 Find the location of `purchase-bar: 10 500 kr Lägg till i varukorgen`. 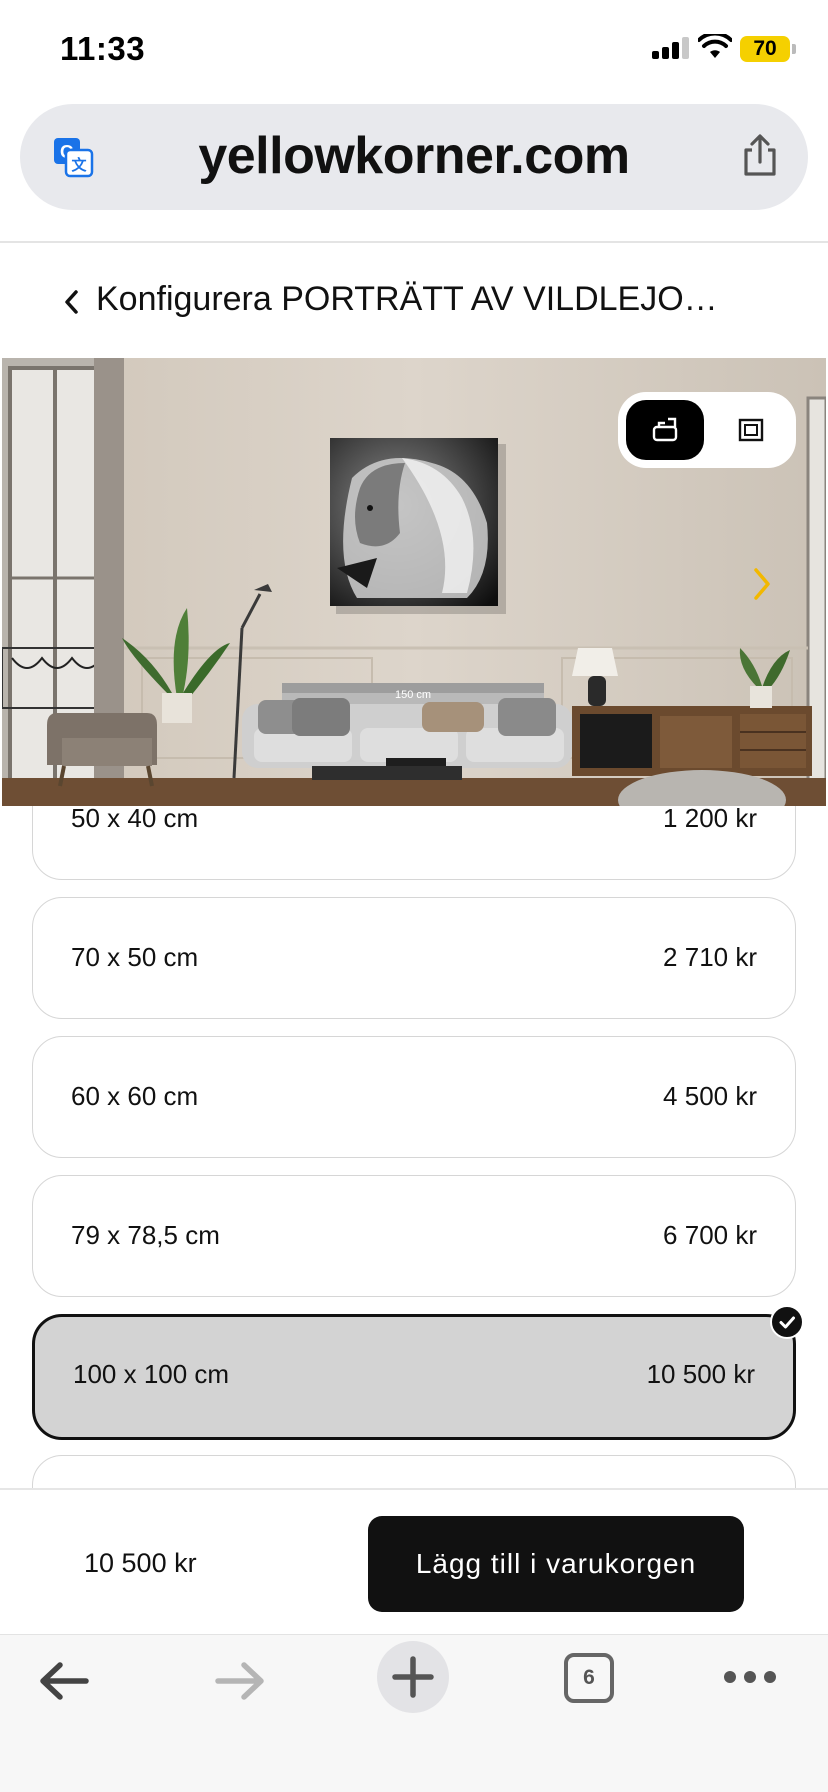

purchase-bar: 10 500 kr Lägg till i varukorgen is located at coordinates (414, 1560).